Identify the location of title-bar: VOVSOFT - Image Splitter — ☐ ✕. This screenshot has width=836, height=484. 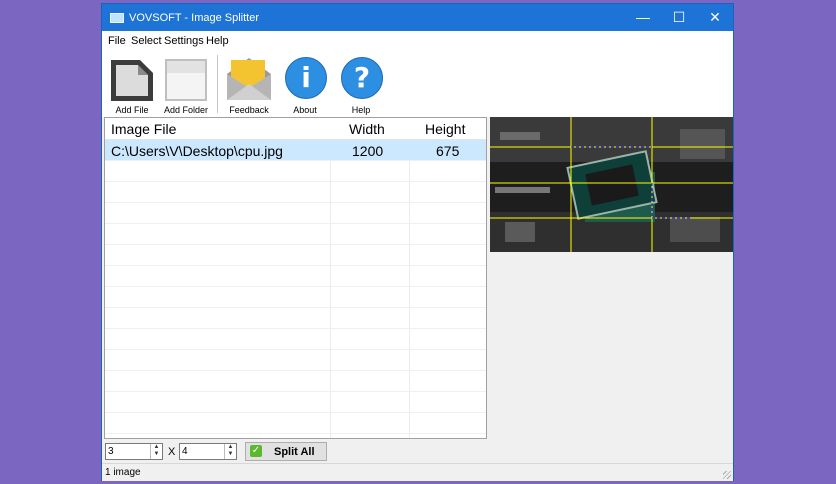
(417, 17).